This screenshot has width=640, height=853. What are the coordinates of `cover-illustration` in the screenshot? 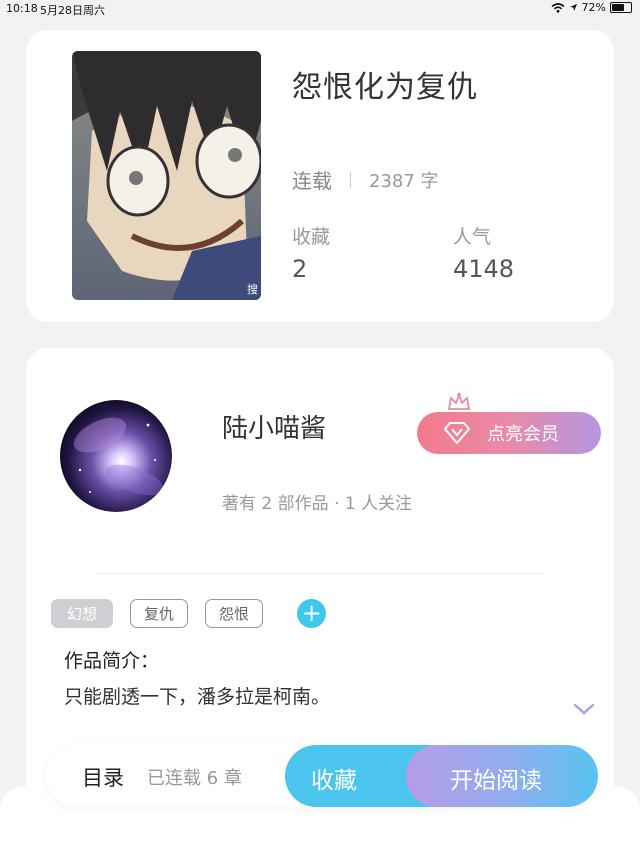 It's located at (166, 175).